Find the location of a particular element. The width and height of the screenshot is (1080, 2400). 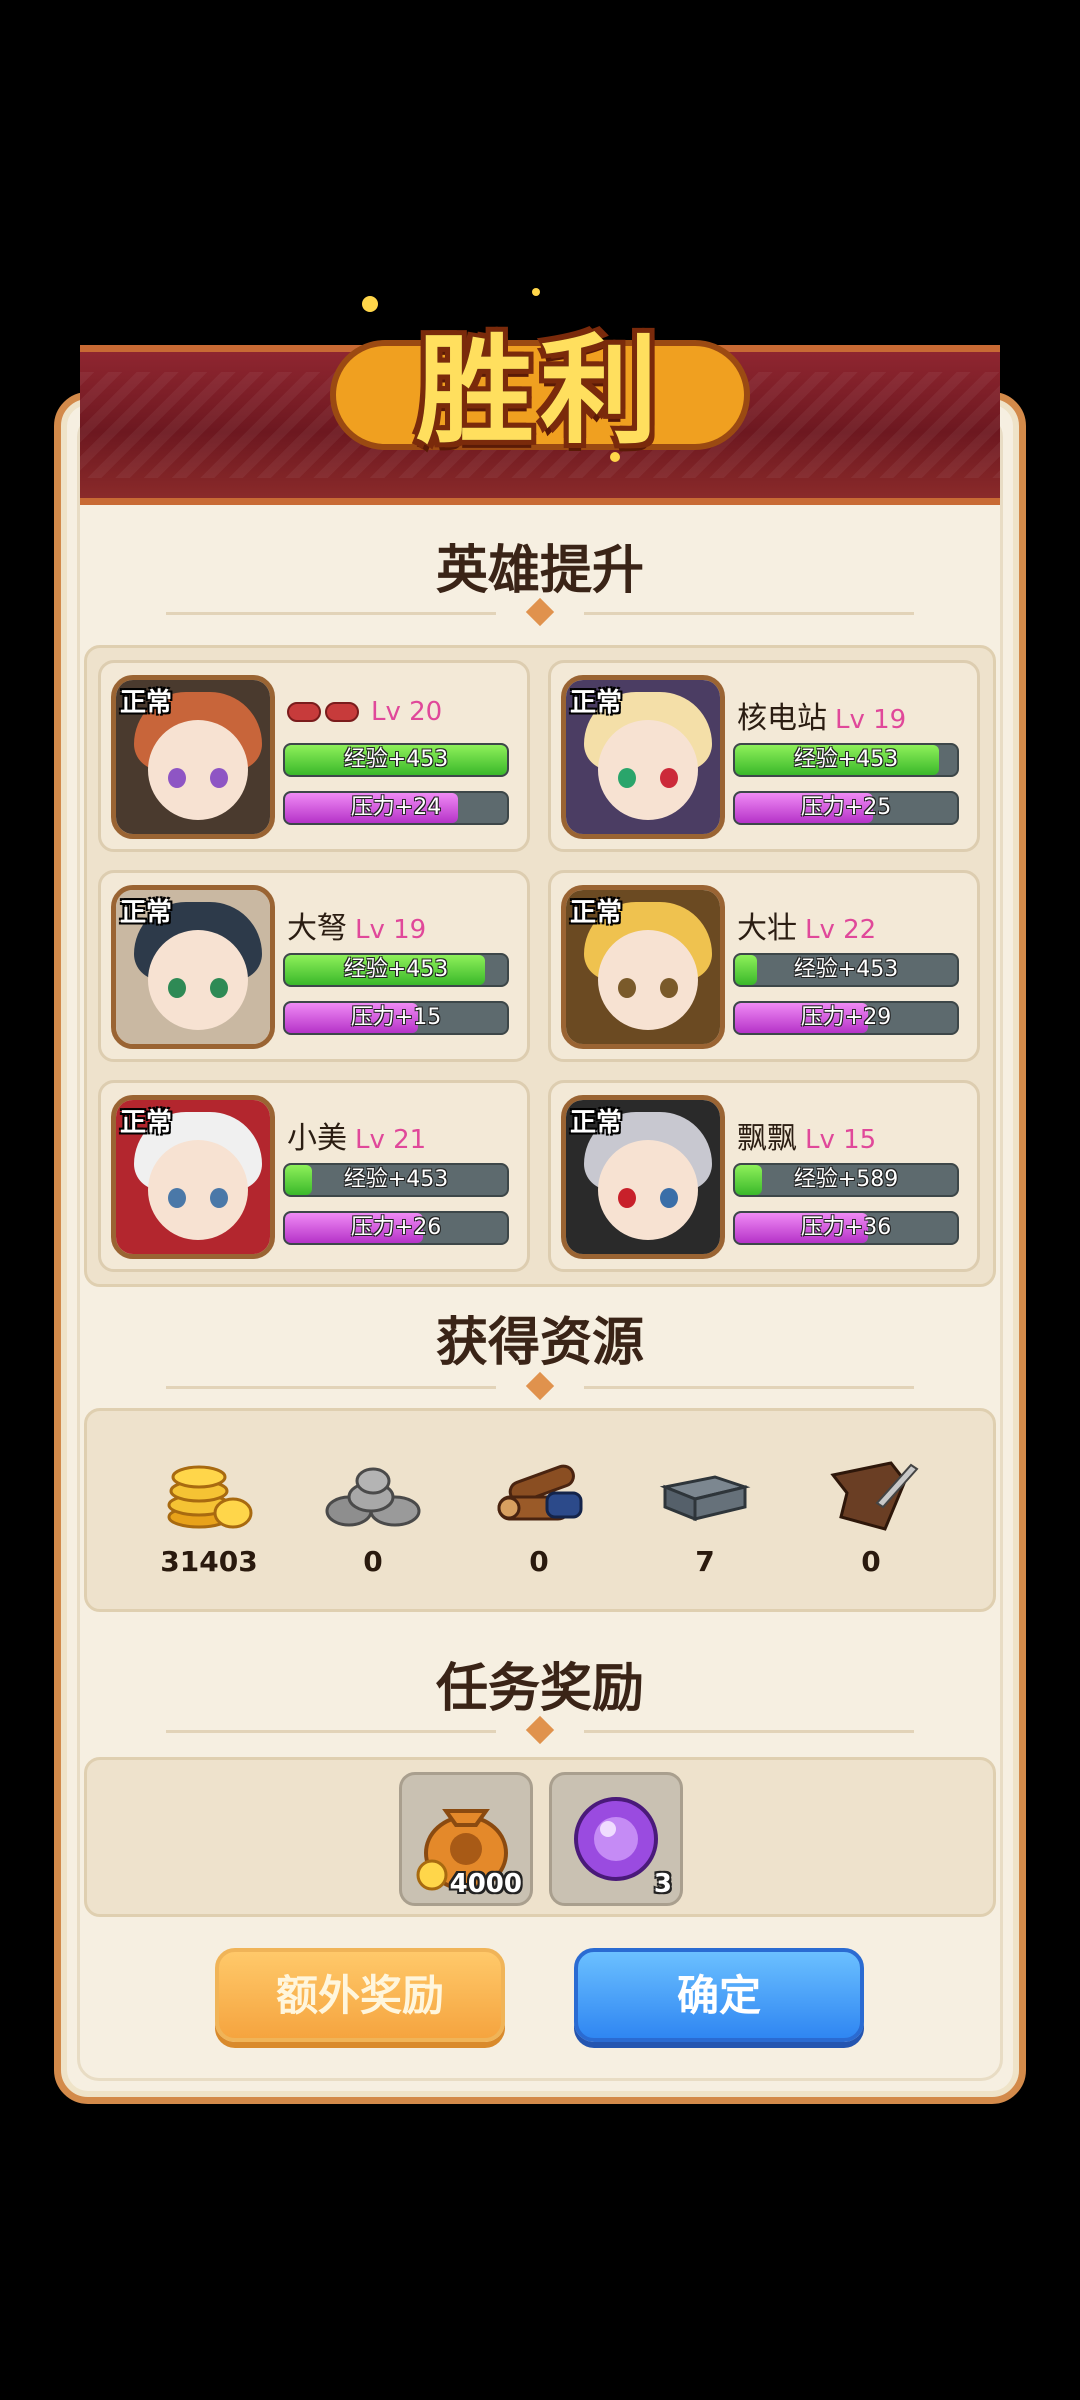

resource-wood: 0 is located at coordinates (539, 1515).